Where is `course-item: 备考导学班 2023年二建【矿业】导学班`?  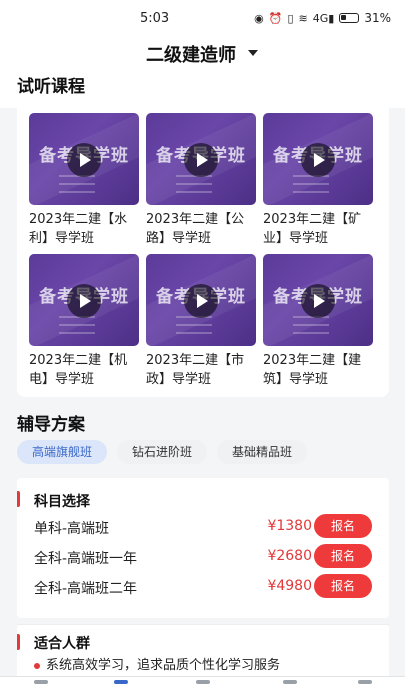
course-item: 备考导学班 2023年二建【矿业】导学班 is located at coordinates (318, 179).